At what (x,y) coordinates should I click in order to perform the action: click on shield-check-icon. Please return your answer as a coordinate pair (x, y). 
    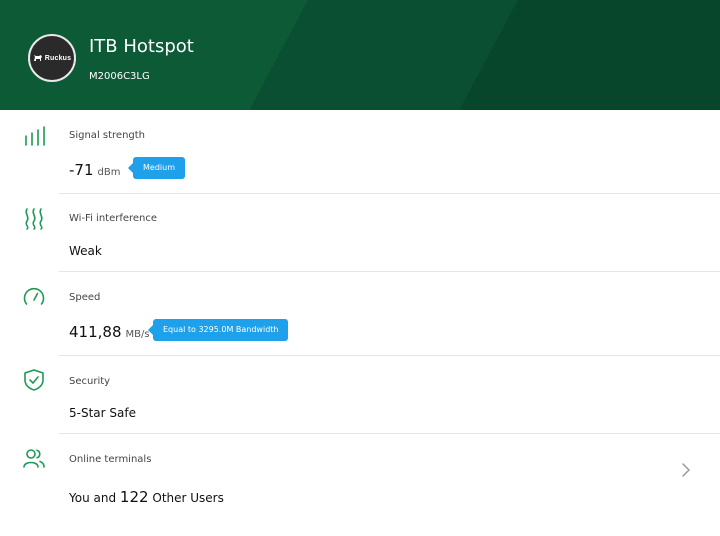
    Looking at the image, I should click on (34, 380).